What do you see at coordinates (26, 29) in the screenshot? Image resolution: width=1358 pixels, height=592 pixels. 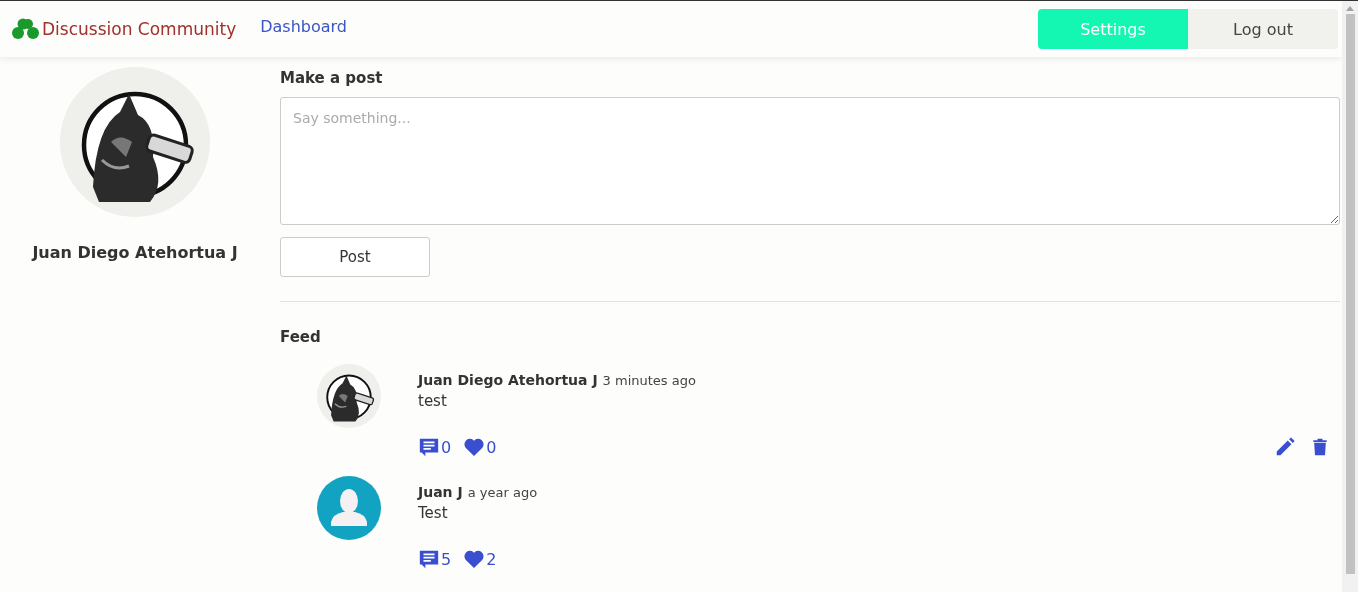 I see `logo-icon` at bounding box center [26, 29].